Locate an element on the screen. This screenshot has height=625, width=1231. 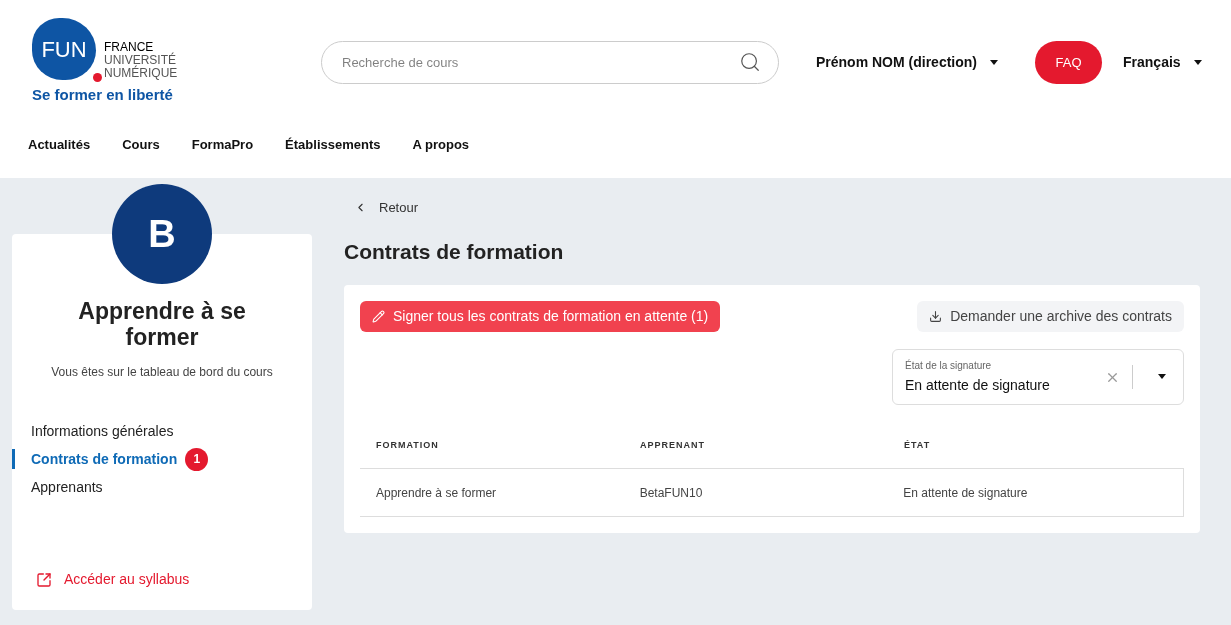
sidebar-item: Apprenants is located at coordinates (162, 487).